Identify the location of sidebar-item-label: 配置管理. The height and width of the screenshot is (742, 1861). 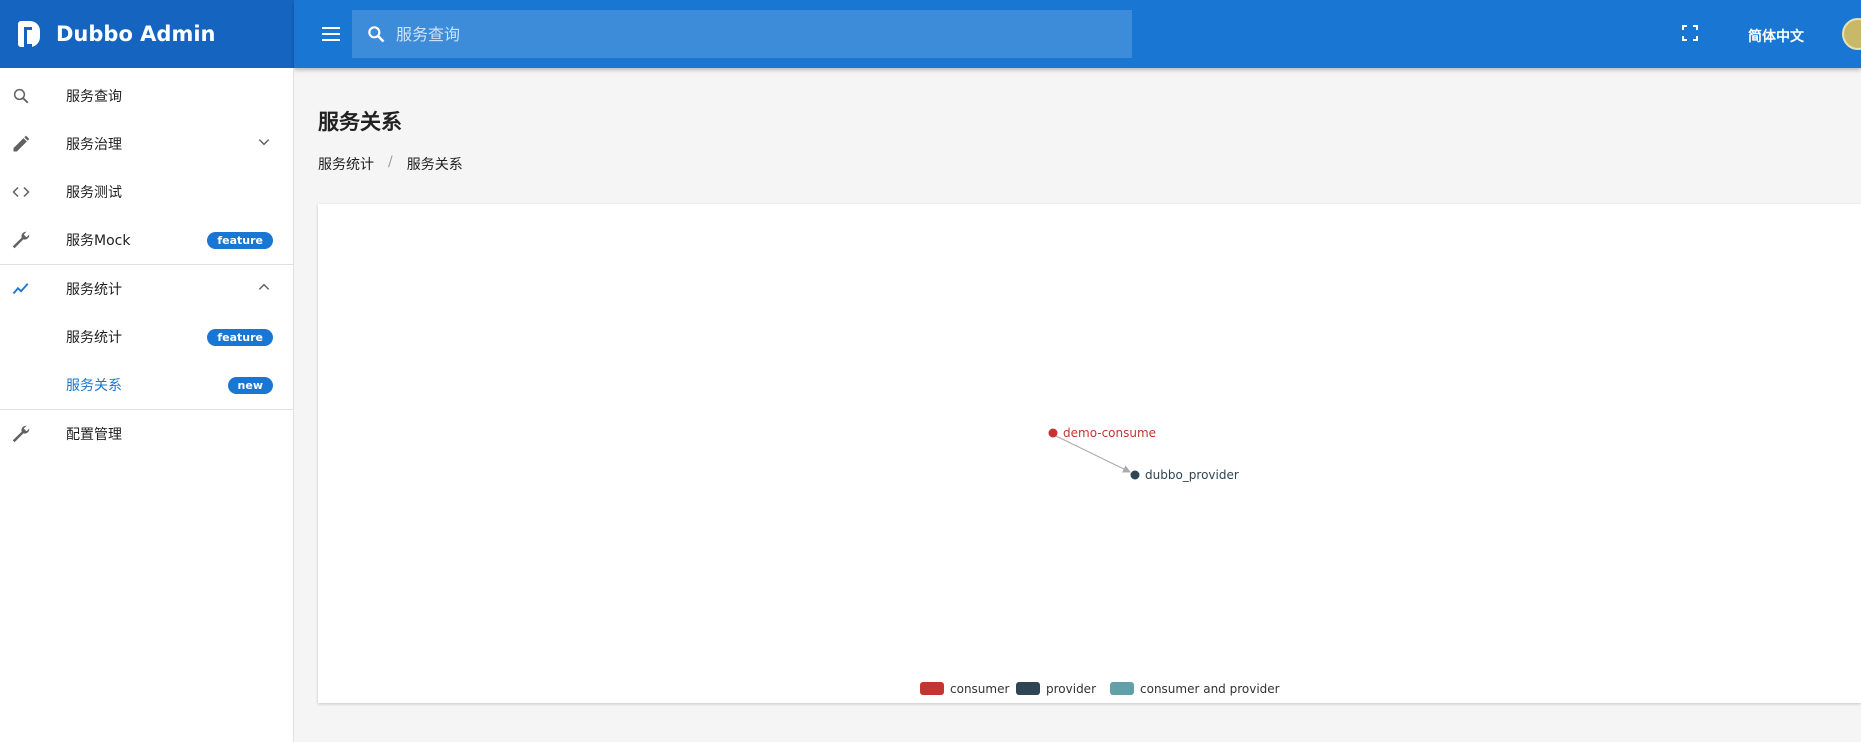
(94, 435).